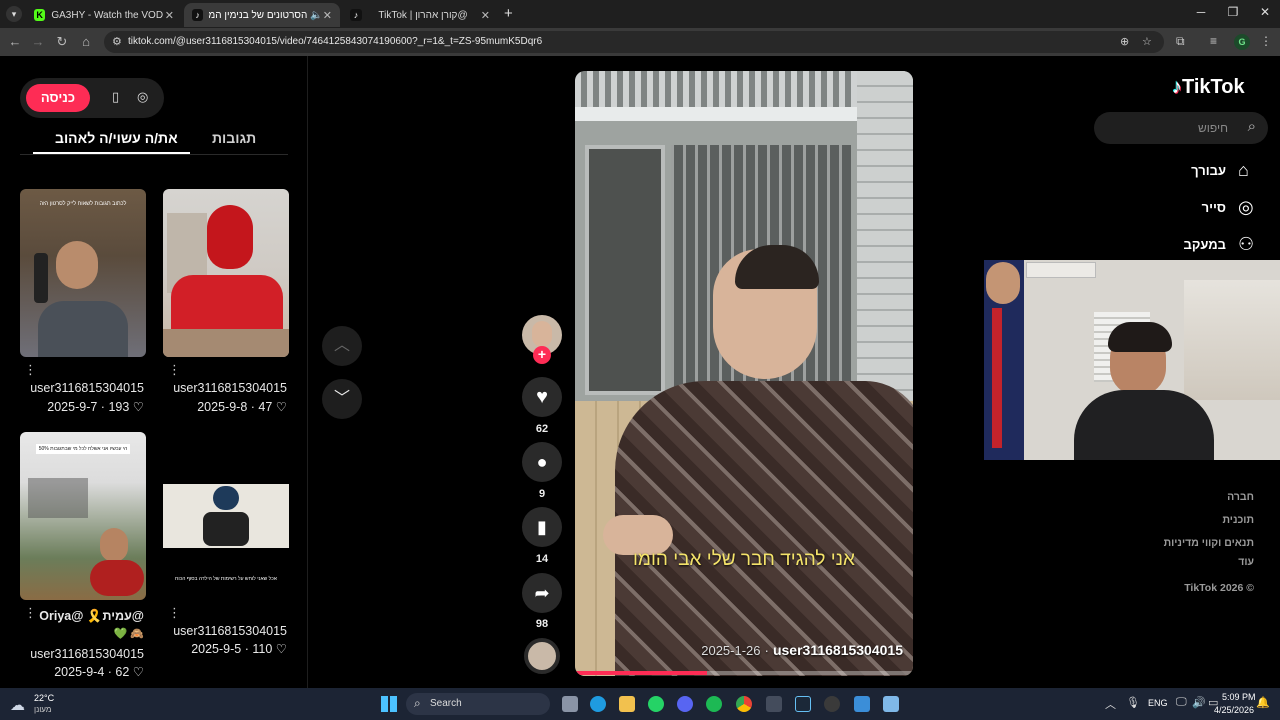 The width and height of the screenshot is (1280, 720). What do you see at coordinates (1214, 207) in the screenshot?
I see `nav-explore: סייר` at bounding box center [1214, 207].